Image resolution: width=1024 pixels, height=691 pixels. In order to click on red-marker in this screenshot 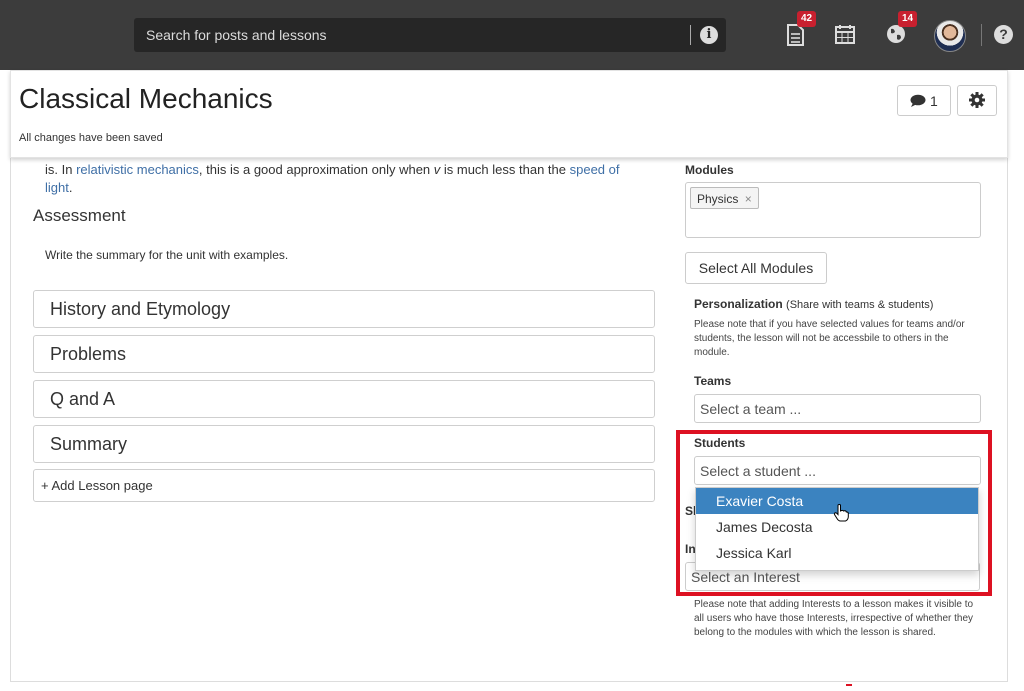, I will do `click(849, 685)`.